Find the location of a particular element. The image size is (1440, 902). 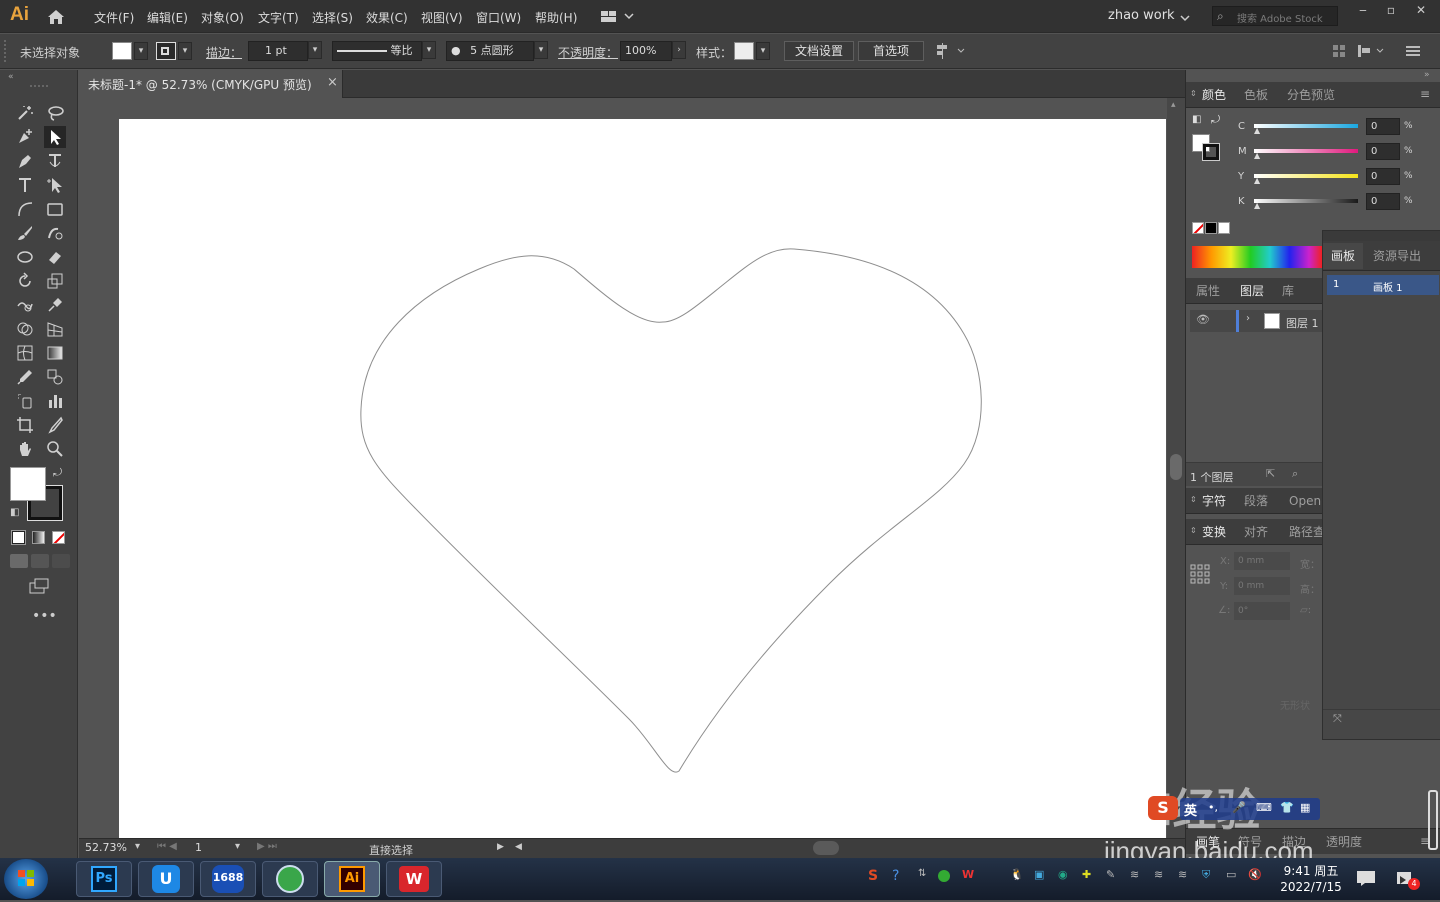

paintbrush-tool-icon is located at coordinates (25, 233).